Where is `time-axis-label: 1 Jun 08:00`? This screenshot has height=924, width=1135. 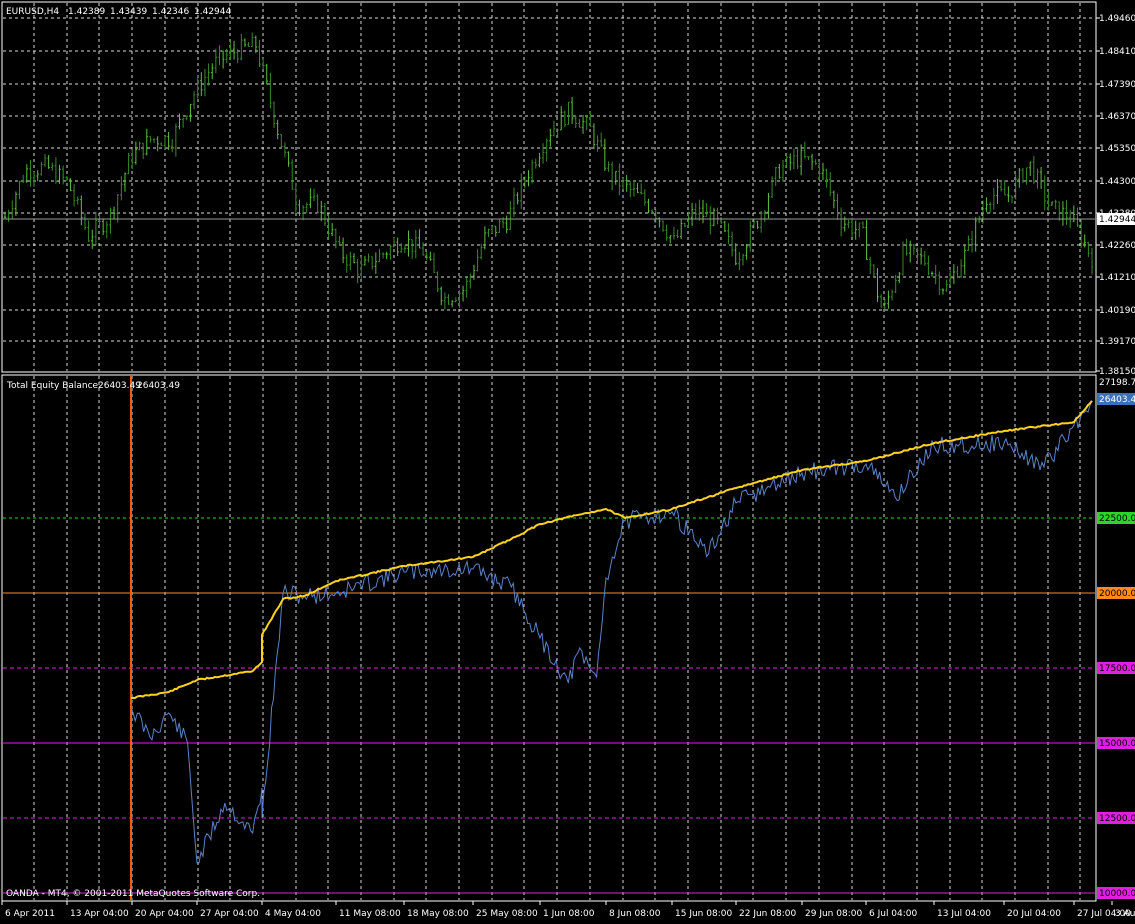 time-axis-label: 1 Jun 08:00 is located at coordinates (569, 914).